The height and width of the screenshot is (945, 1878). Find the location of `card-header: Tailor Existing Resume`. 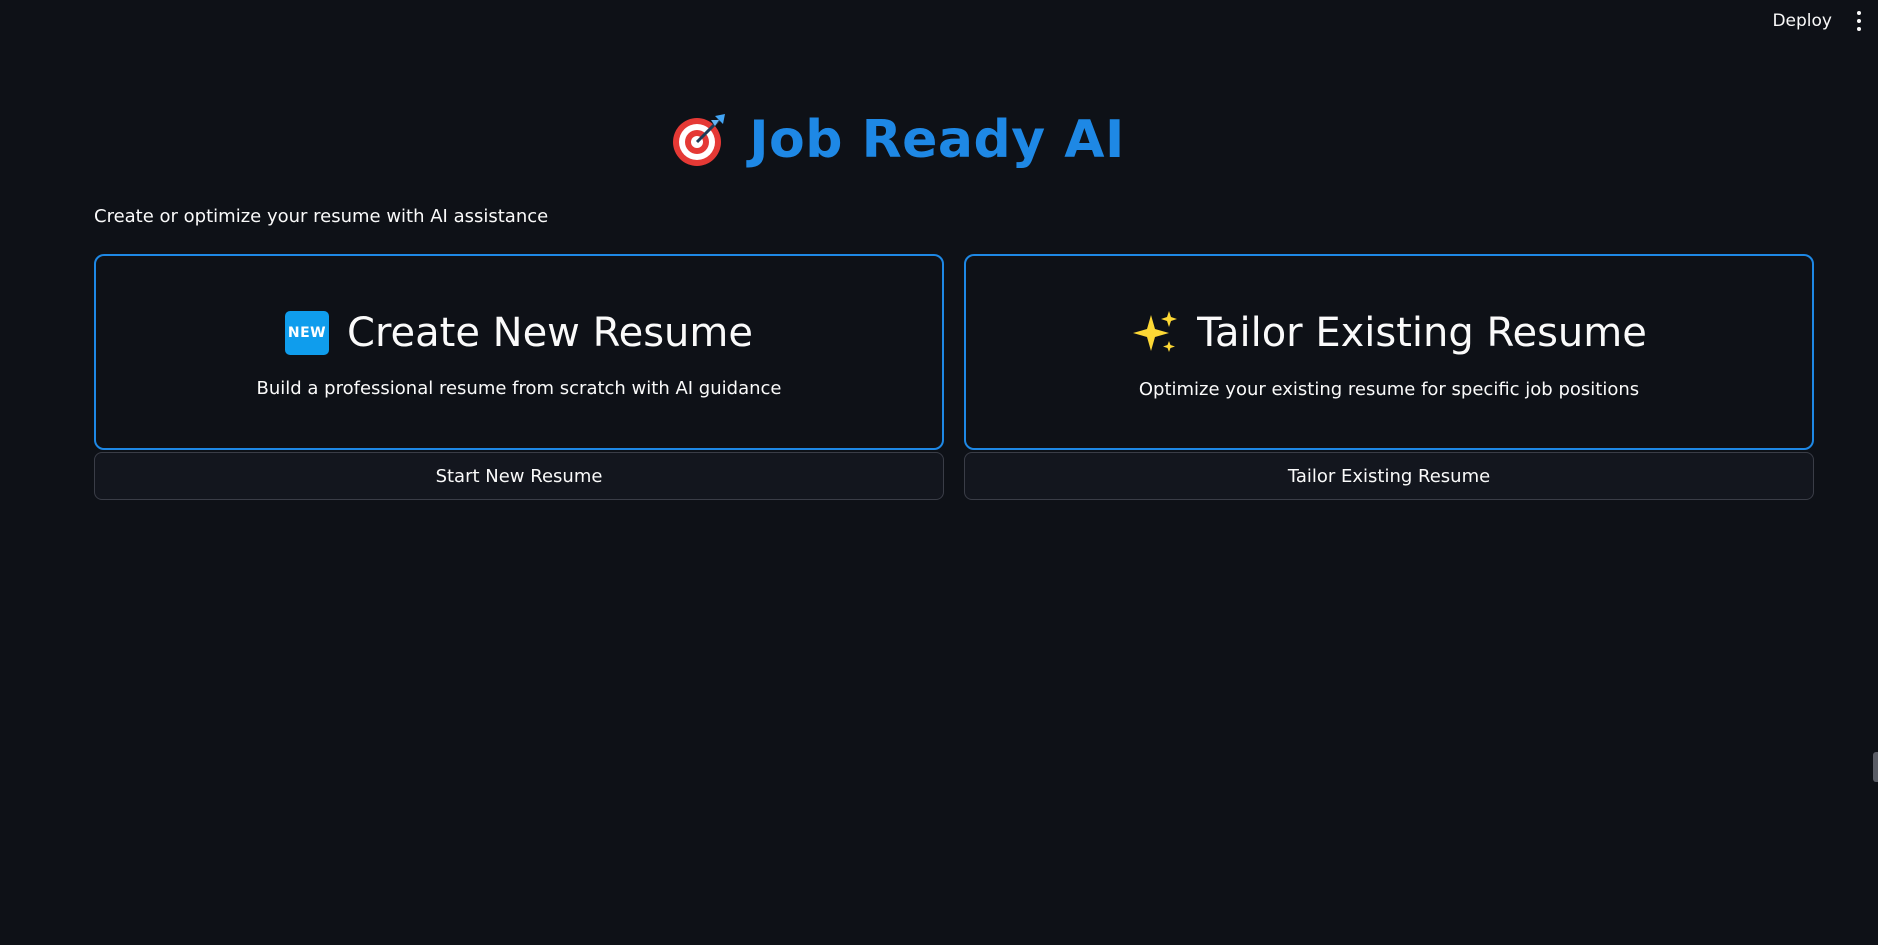

card-header: Tailor Existing Resume is located at coordinates (1389, 333).